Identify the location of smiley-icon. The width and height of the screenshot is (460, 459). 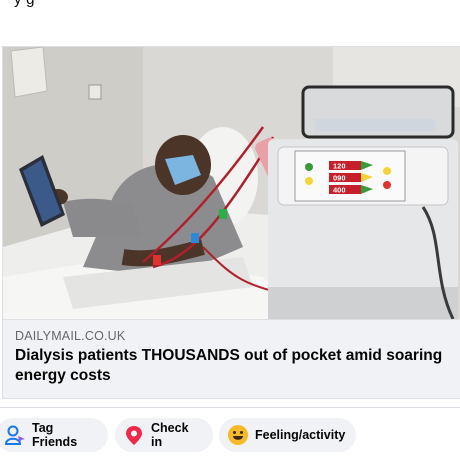
(238, 435).